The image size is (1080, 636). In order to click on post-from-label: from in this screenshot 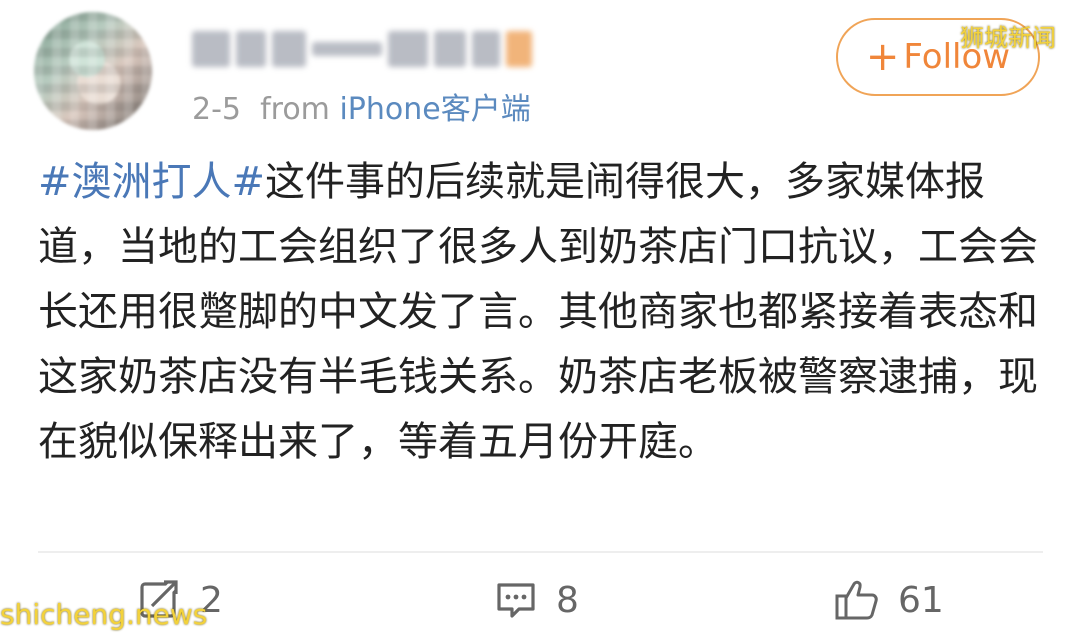, I will do `click(295, 109)`.